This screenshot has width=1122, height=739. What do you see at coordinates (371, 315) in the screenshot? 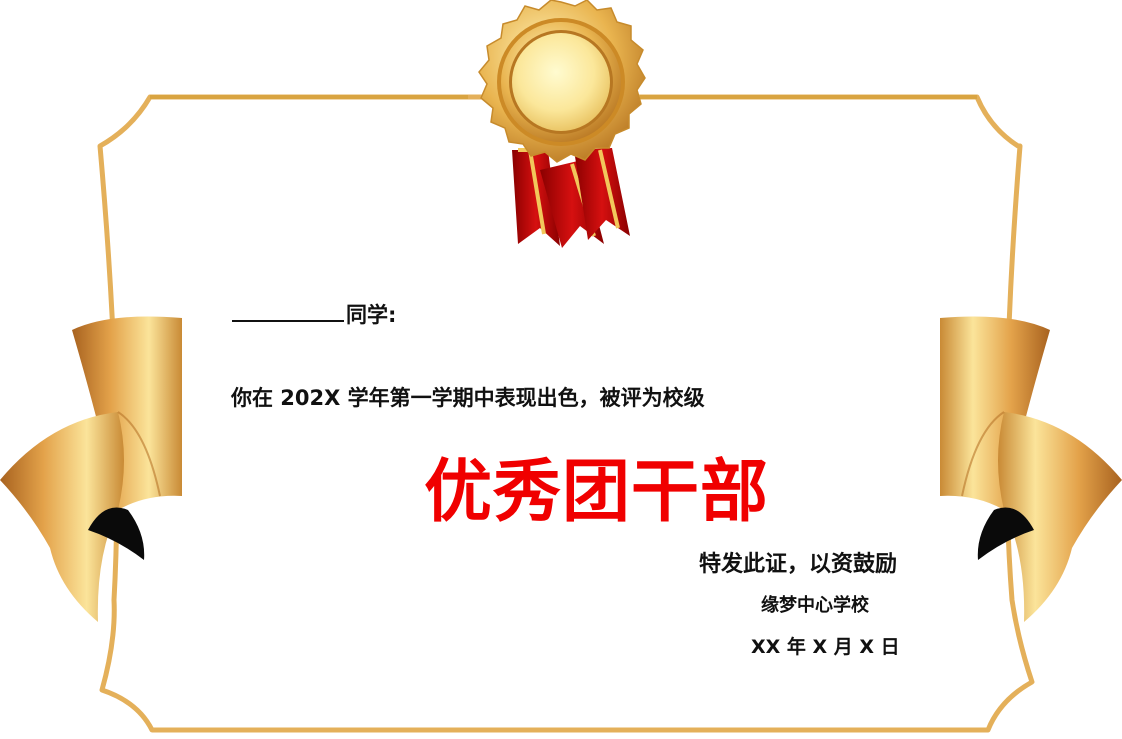
I see `salutation-suffix: 同学:` at bounding box center [371, 315].